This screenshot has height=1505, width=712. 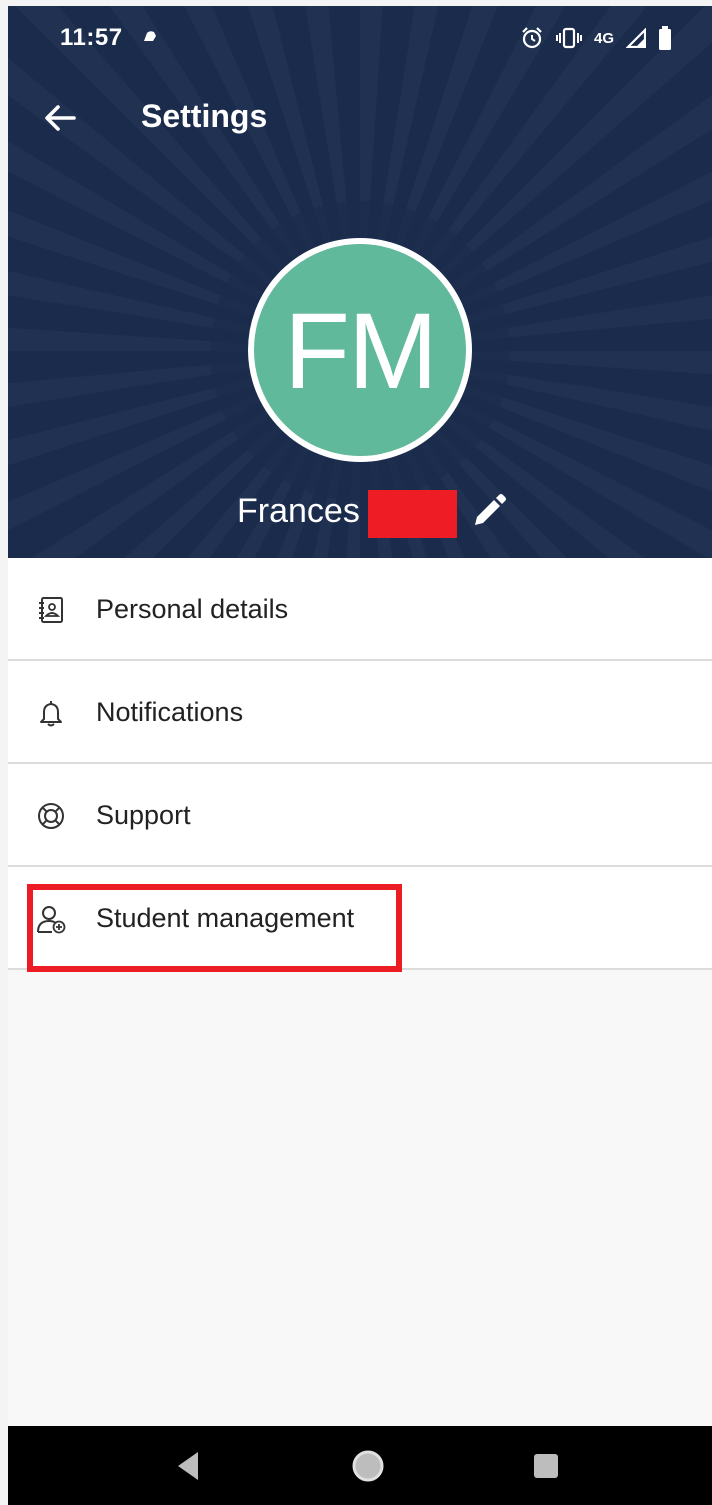 What do you see at coordinates (360, 918) in the screenshot?
I see `menu-item-student-management: Student management` at bounding box center [360, 918].